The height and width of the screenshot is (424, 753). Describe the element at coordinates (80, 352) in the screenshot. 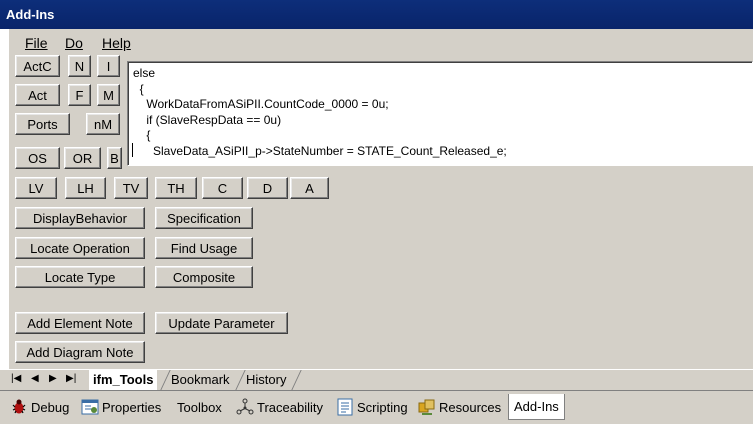

I see `add-diagram-note-button: Add Diagram Note` at that location.